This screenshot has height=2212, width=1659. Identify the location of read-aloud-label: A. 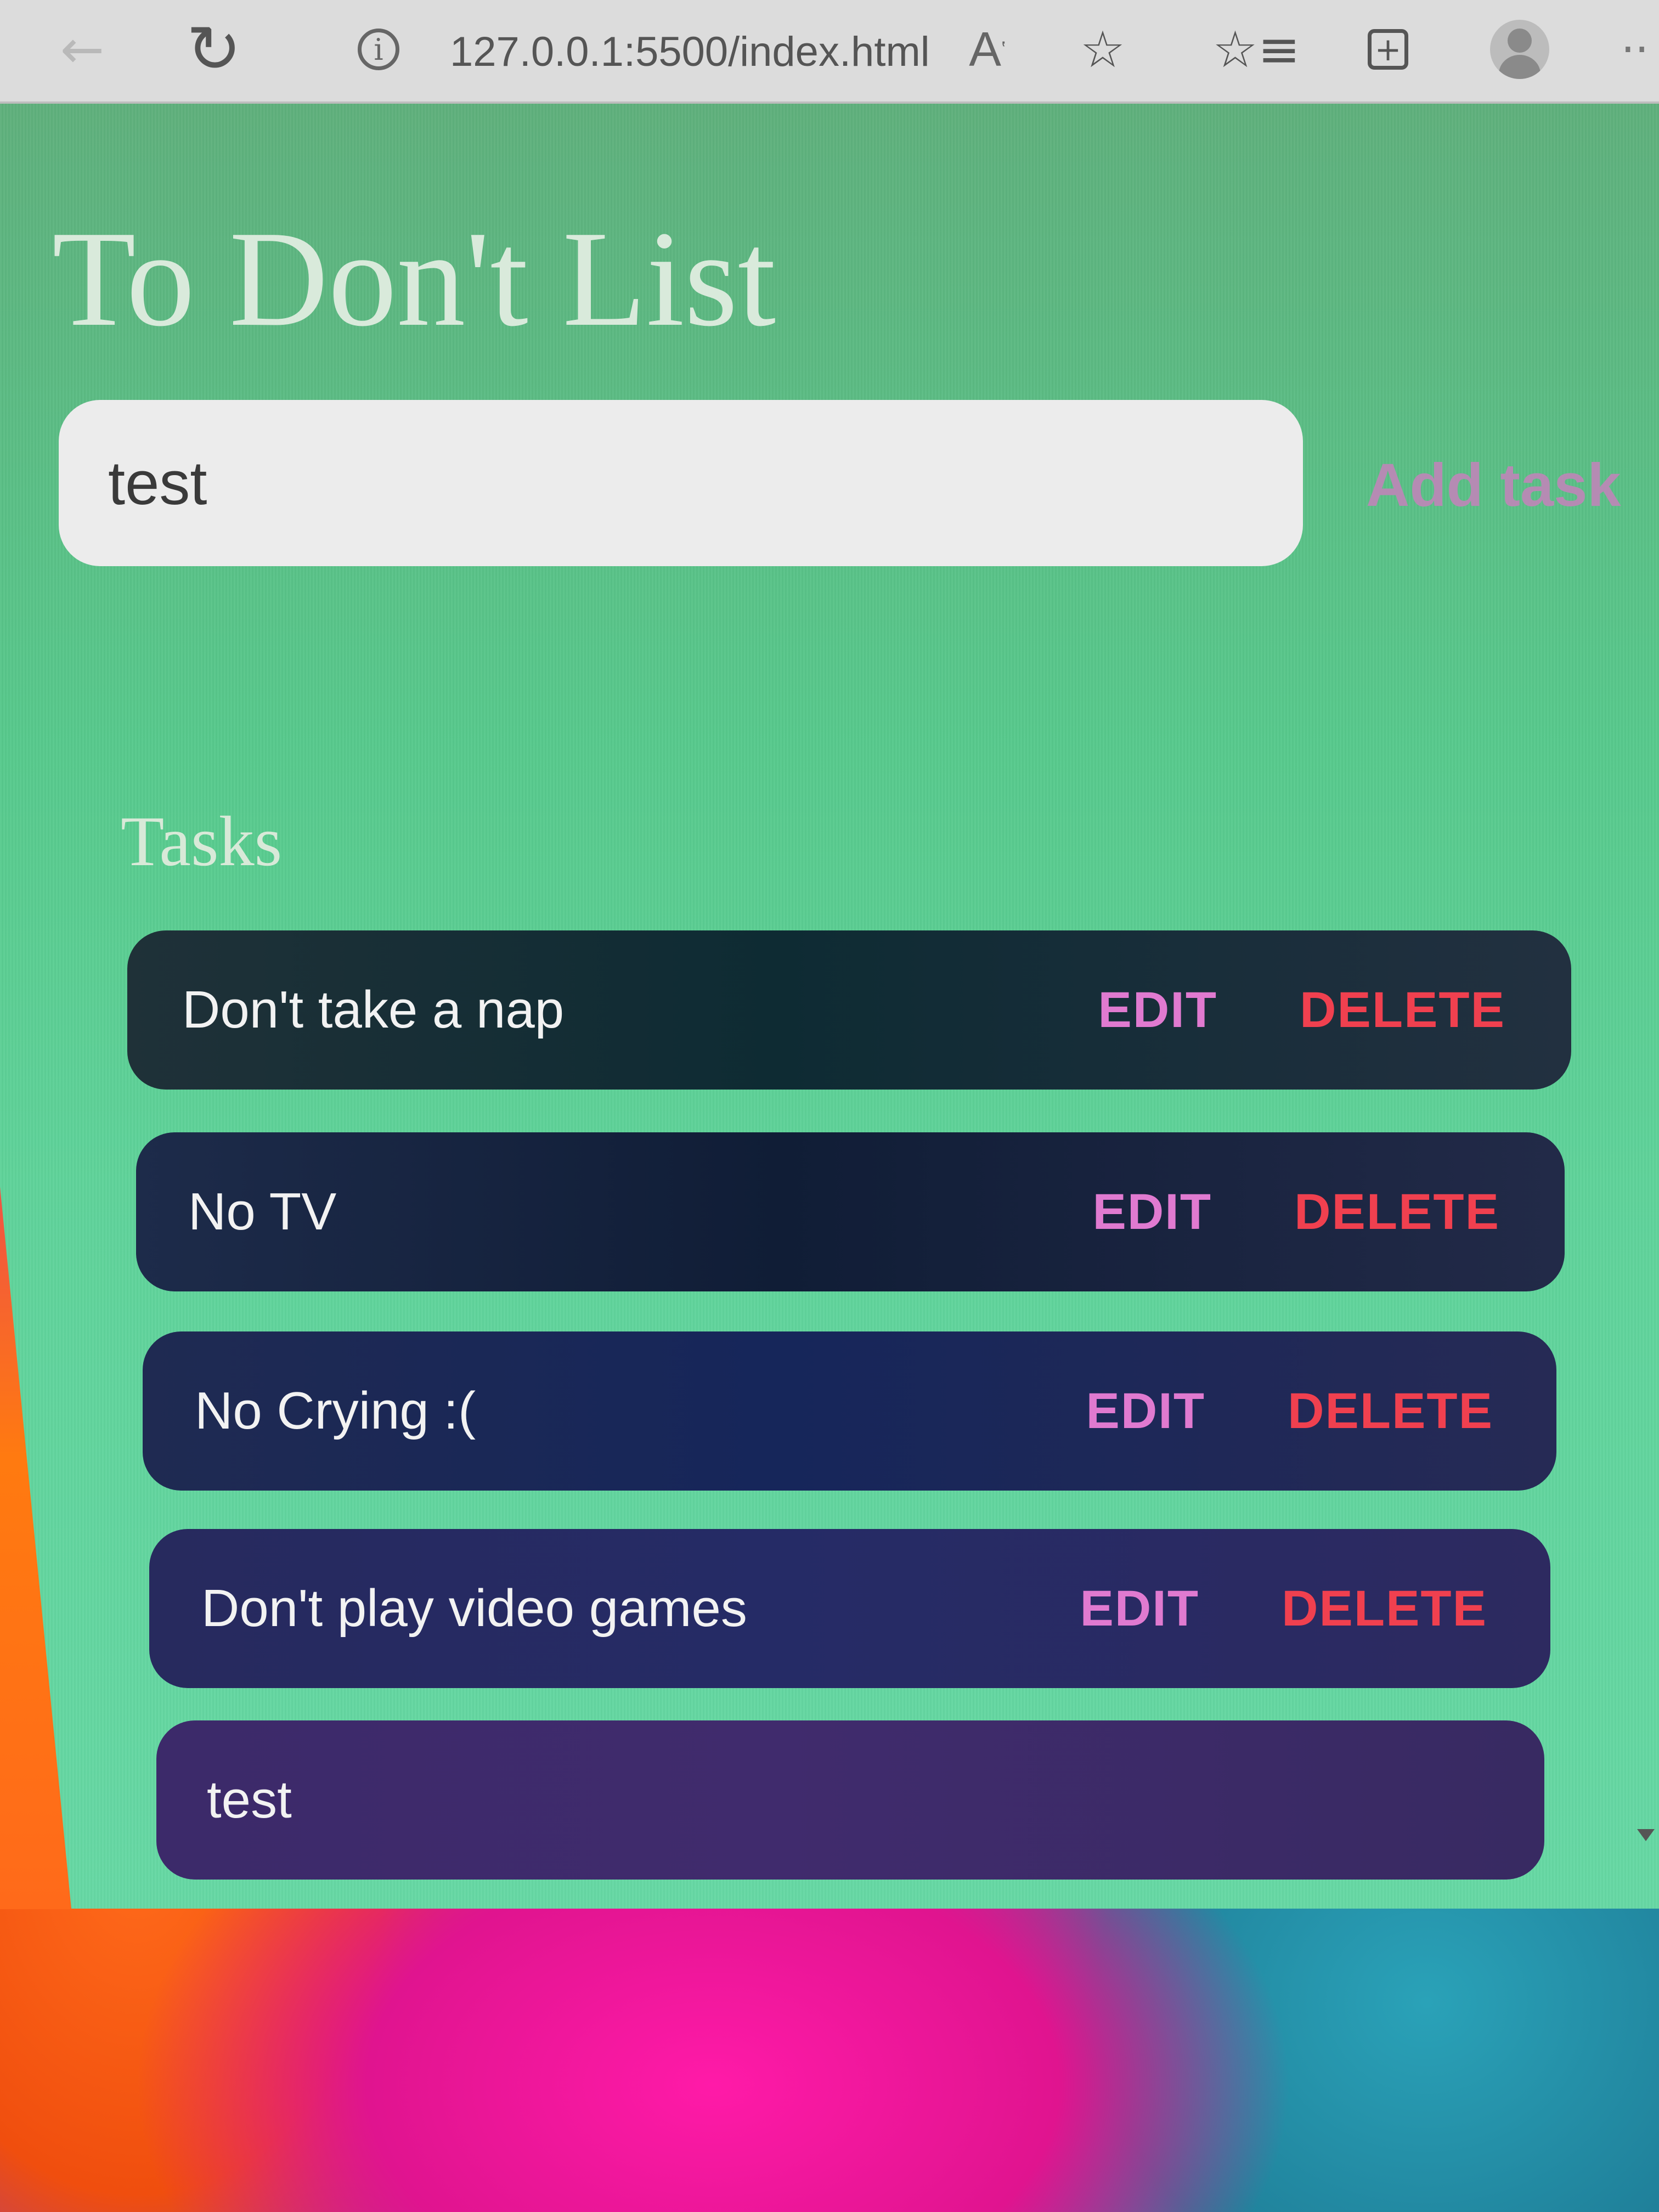
(985, 49).